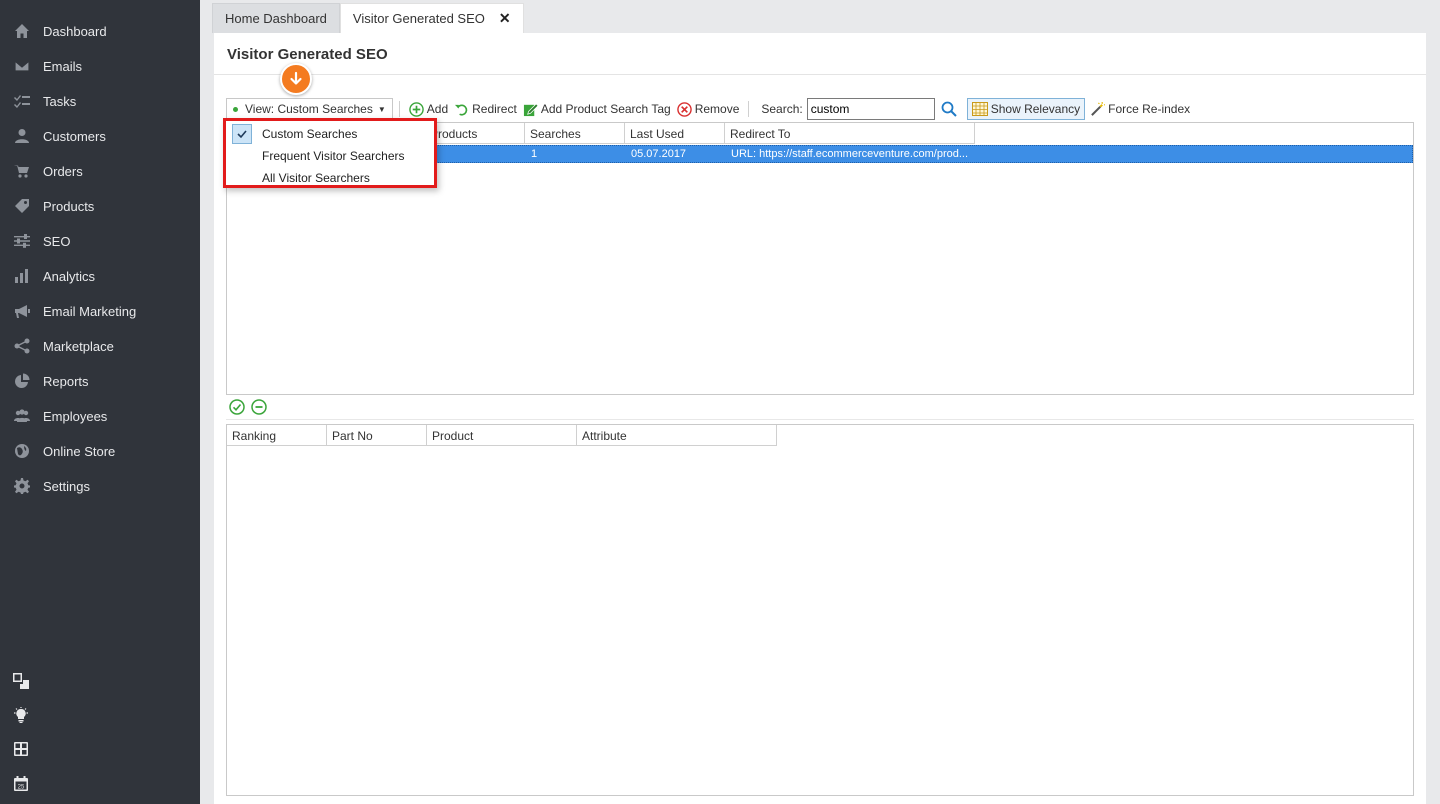 The height and width of the screenshot is (804, 1440). Describe the element at coordinates (63, 171) in the screenshot. I see `sidebar-item-label: Orders` at that location.